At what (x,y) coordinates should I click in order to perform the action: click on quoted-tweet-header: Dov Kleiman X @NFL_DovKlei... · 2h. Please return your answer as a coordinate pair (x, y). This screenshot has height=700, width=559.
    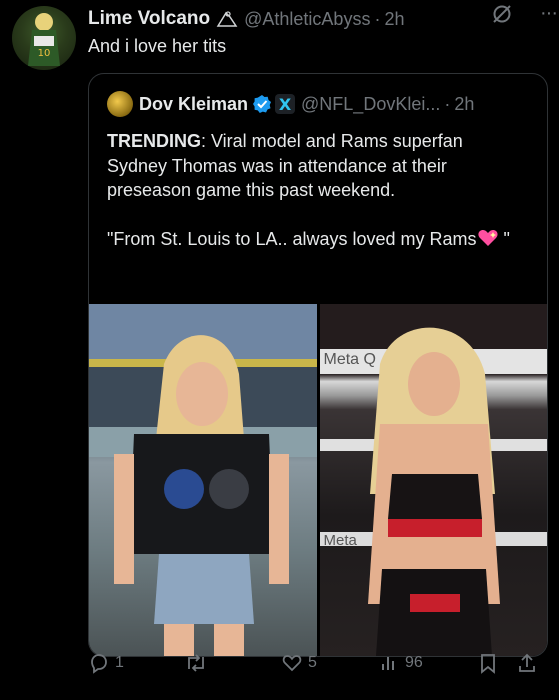
    Looking at the image, I should click on (322, 104).